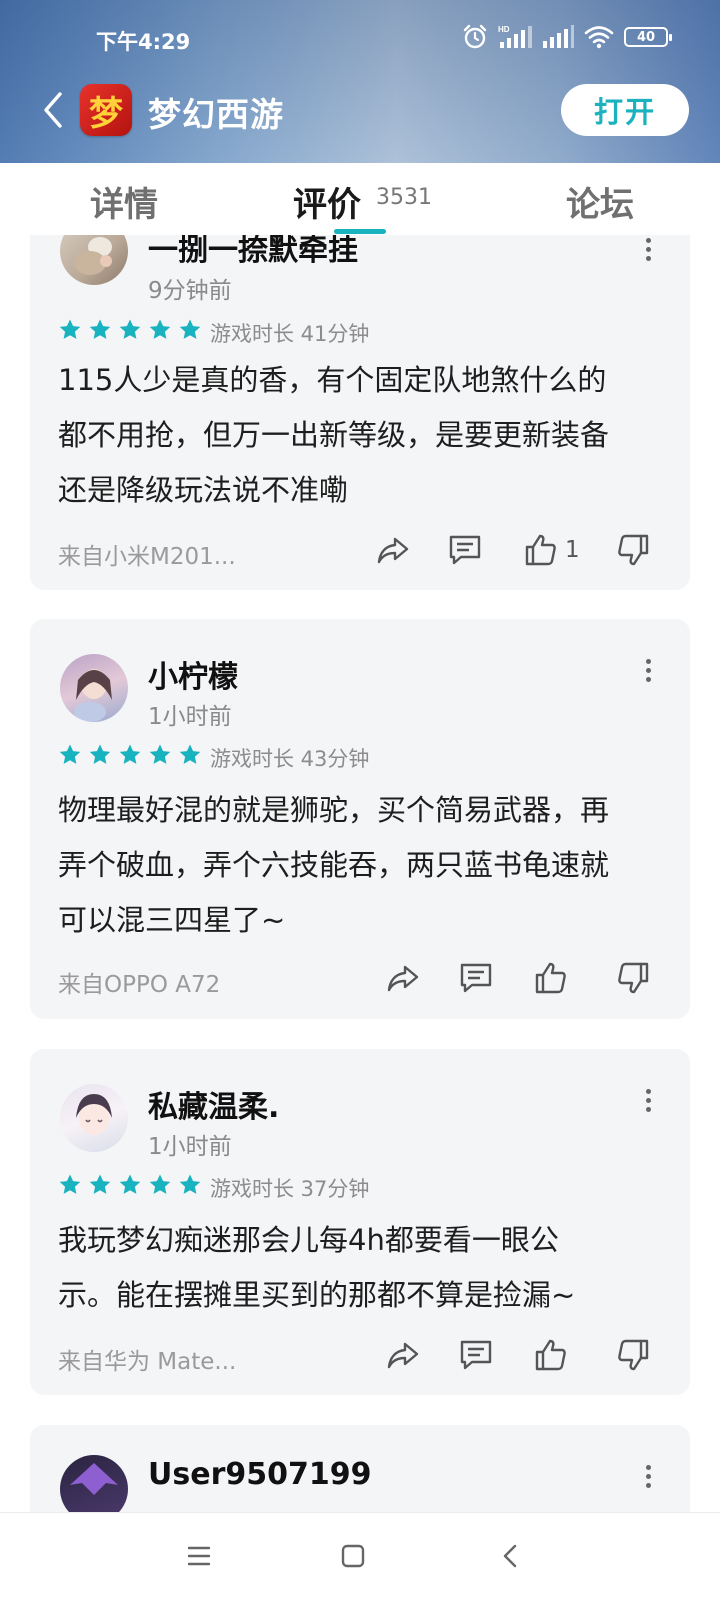 This screenshot has width=720, height=1600. What do you see at coordinates (625, 110) in the screenshot?
I see `open-button: 打开` at bounding box center [625, 110].